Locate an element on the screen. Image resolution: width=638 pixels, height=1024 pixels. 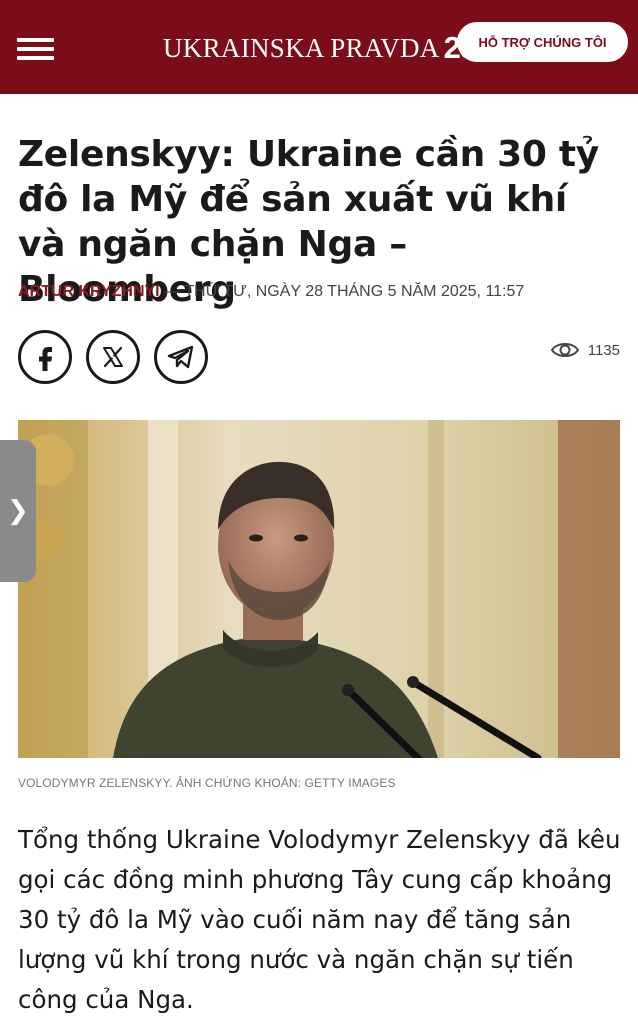
side-panel-toggle: ❯ is located at coordinates (18, 511).